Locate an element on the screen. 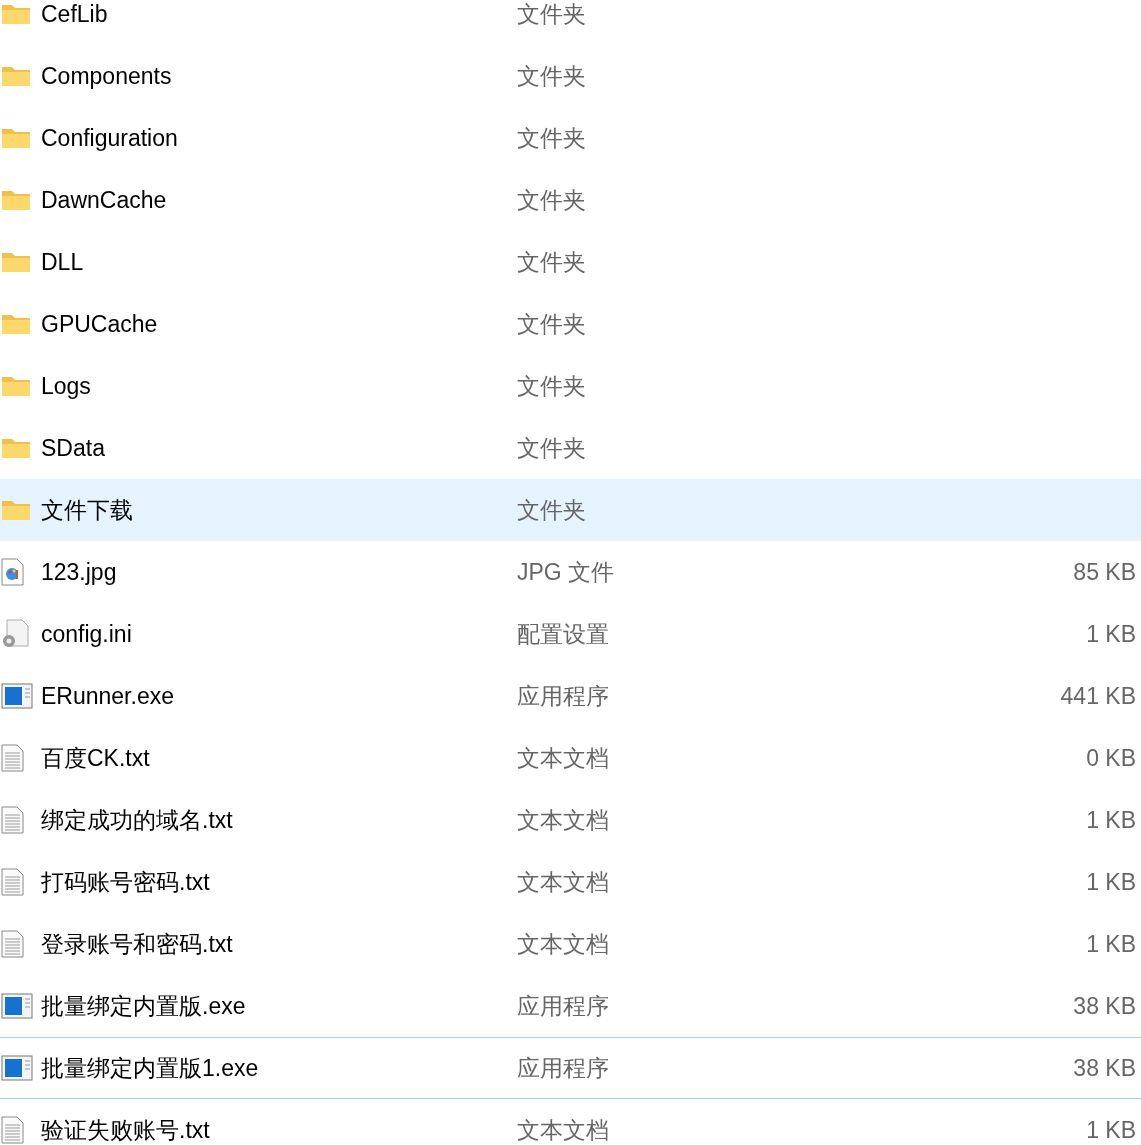 The width and height of the screenshot is (1141, 1145). file-name: SData is located at coordinates (73, 448).